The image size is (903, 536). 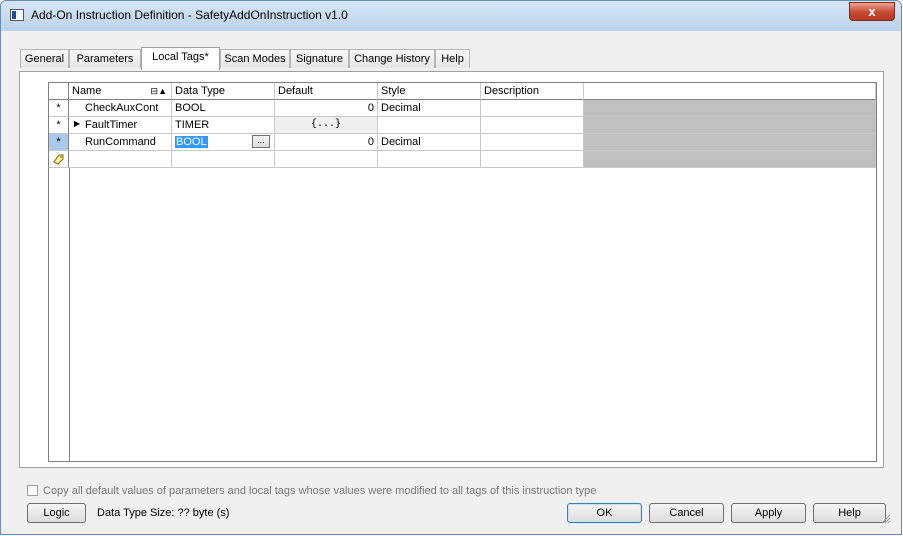 I want to click on new-tag-icon, so click(x=58, y=159).